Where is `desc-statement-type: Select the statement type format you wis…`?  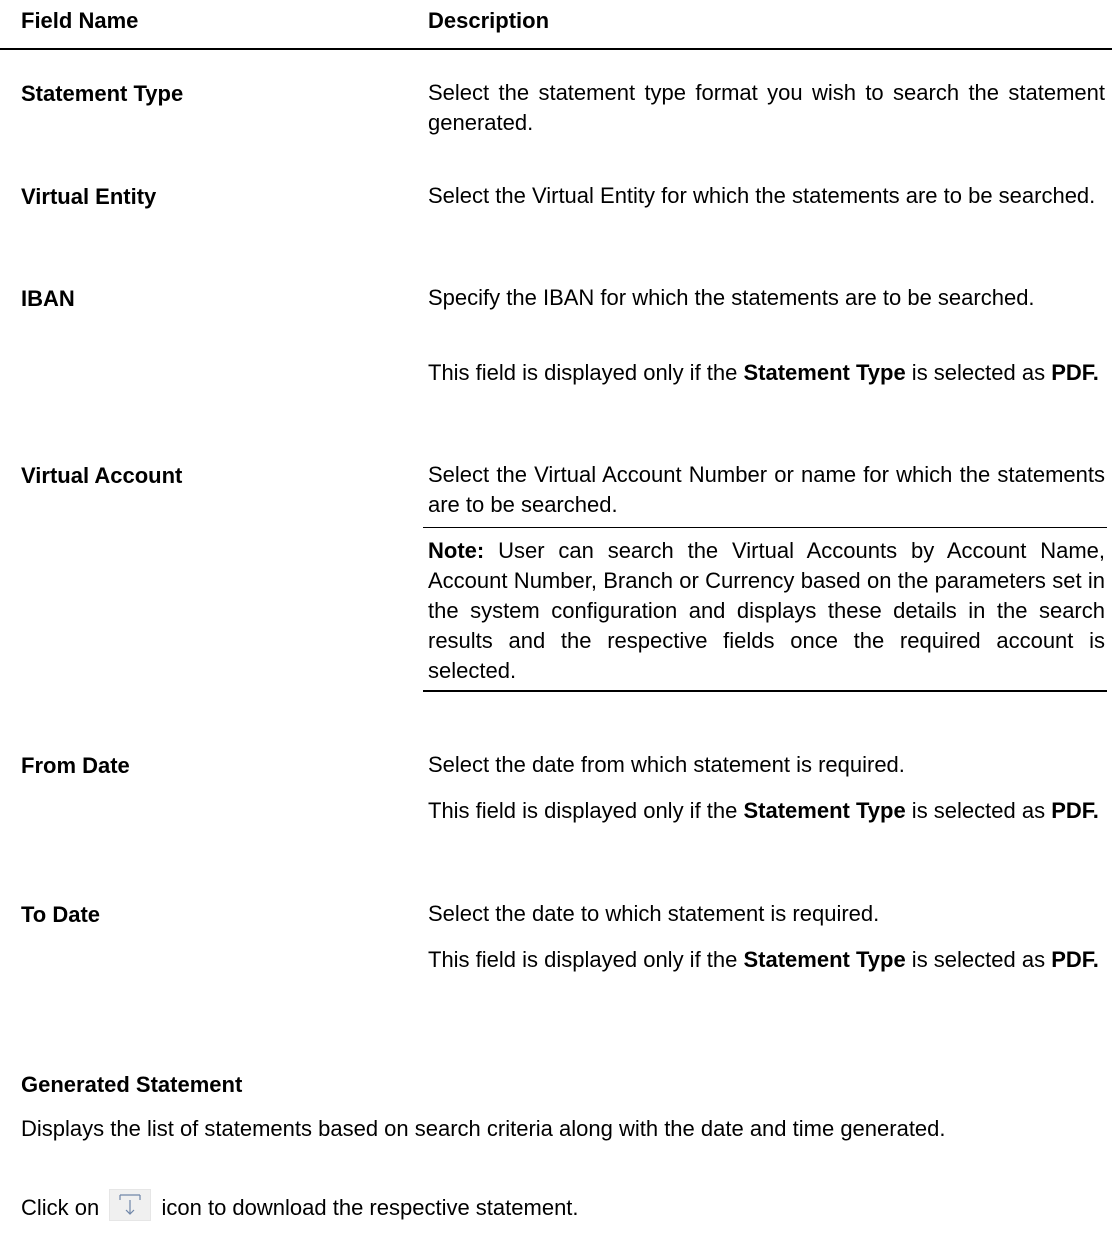
desc-statement-type: Select the statement type format you wis… is located at coordinates (766, 107).